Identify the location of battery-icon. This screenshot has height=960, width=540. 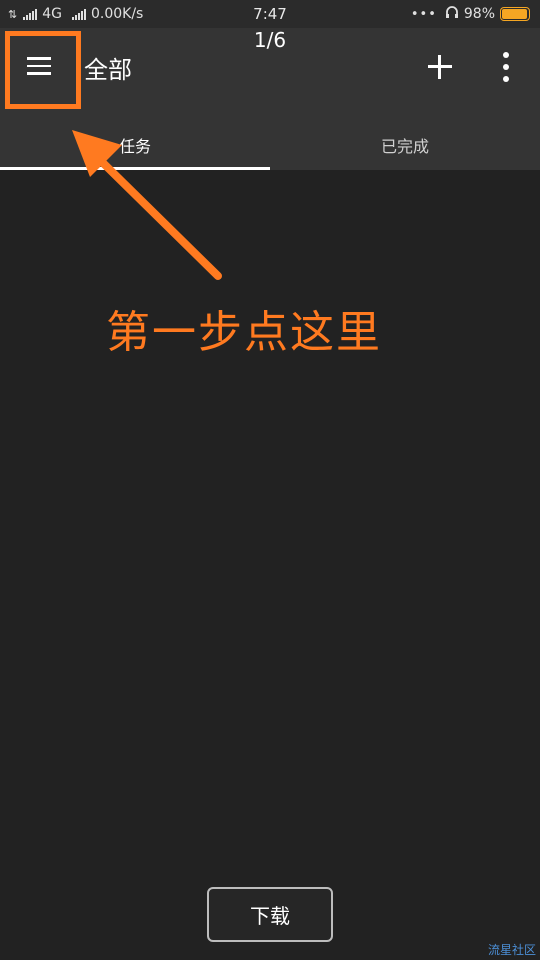
(515, 14).